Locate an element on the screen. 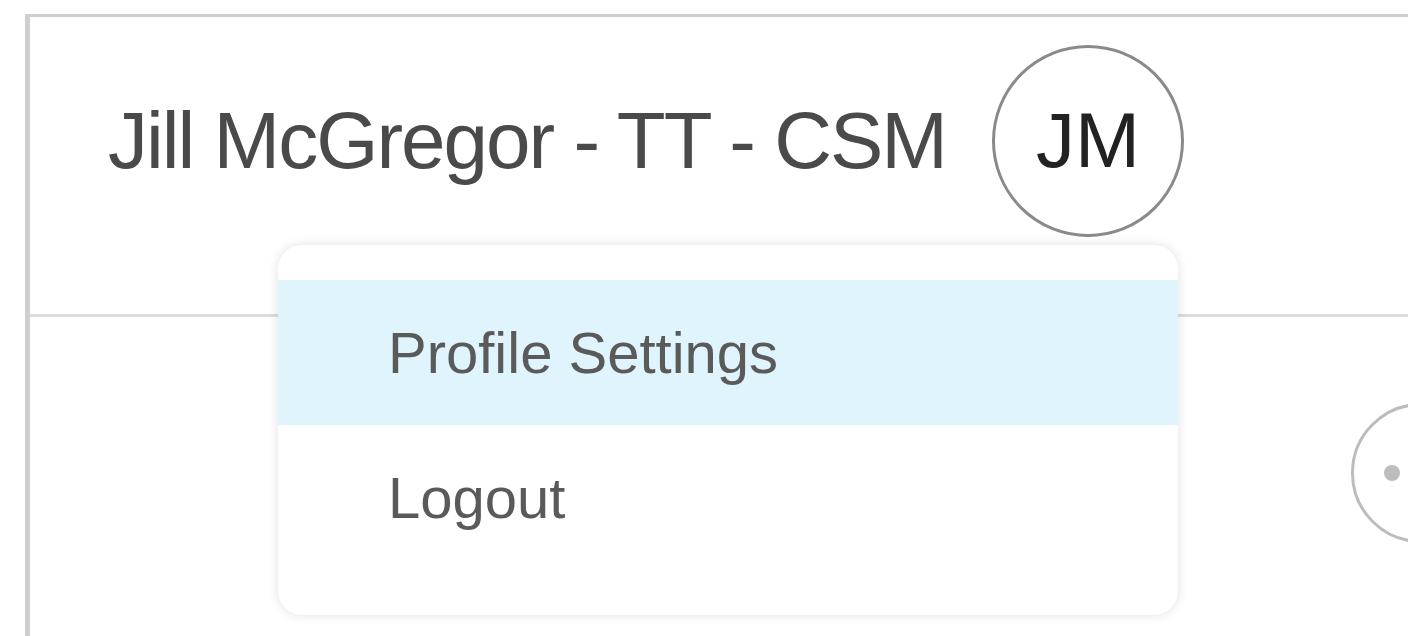  menu-item: Logout is located at coordinates (728, 497).